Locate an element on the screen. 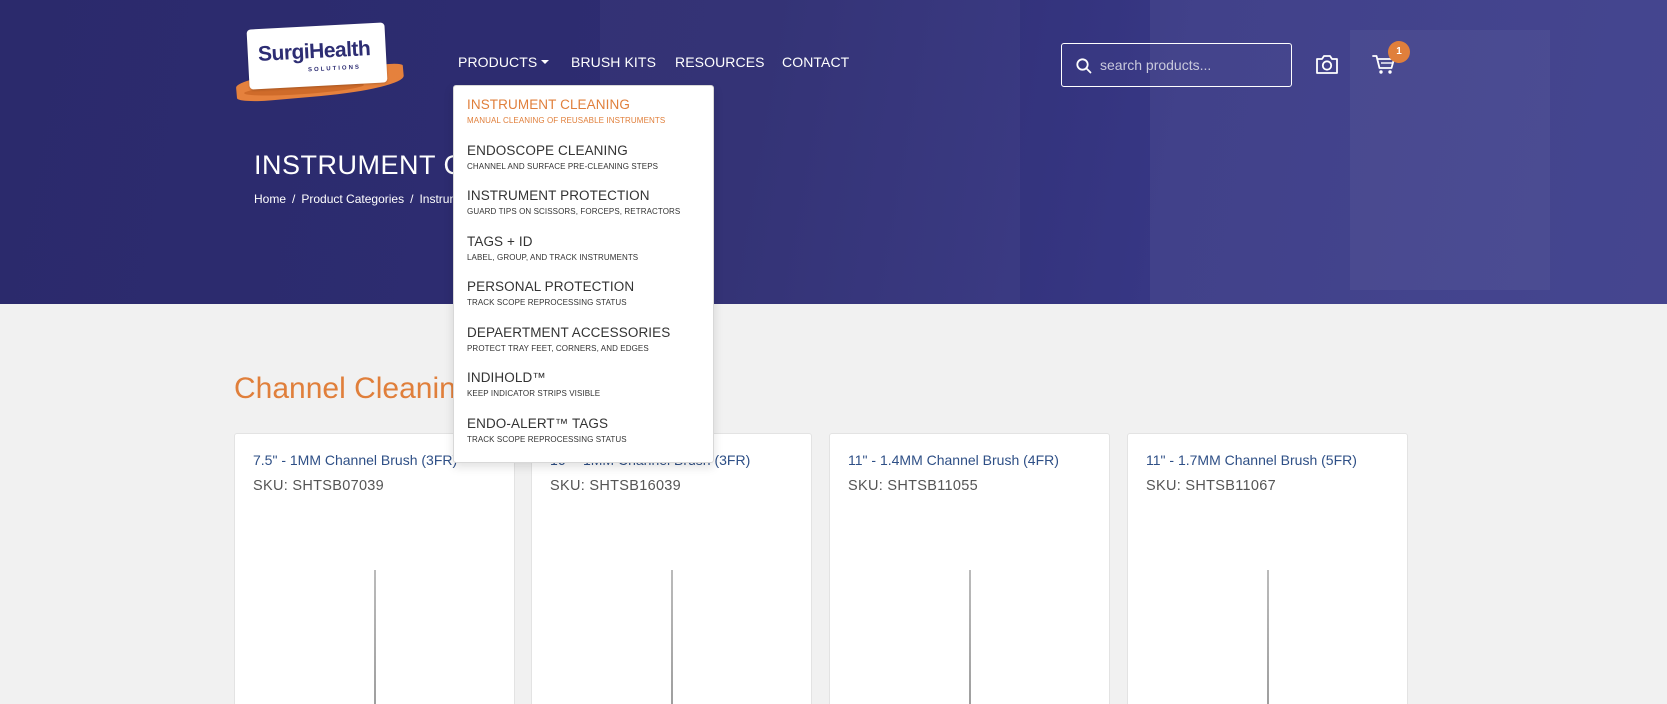 Image resolution: width=1667 pixels, height=704 pixels. nav-contact: CONTACT is located at coordinates (815, 62).